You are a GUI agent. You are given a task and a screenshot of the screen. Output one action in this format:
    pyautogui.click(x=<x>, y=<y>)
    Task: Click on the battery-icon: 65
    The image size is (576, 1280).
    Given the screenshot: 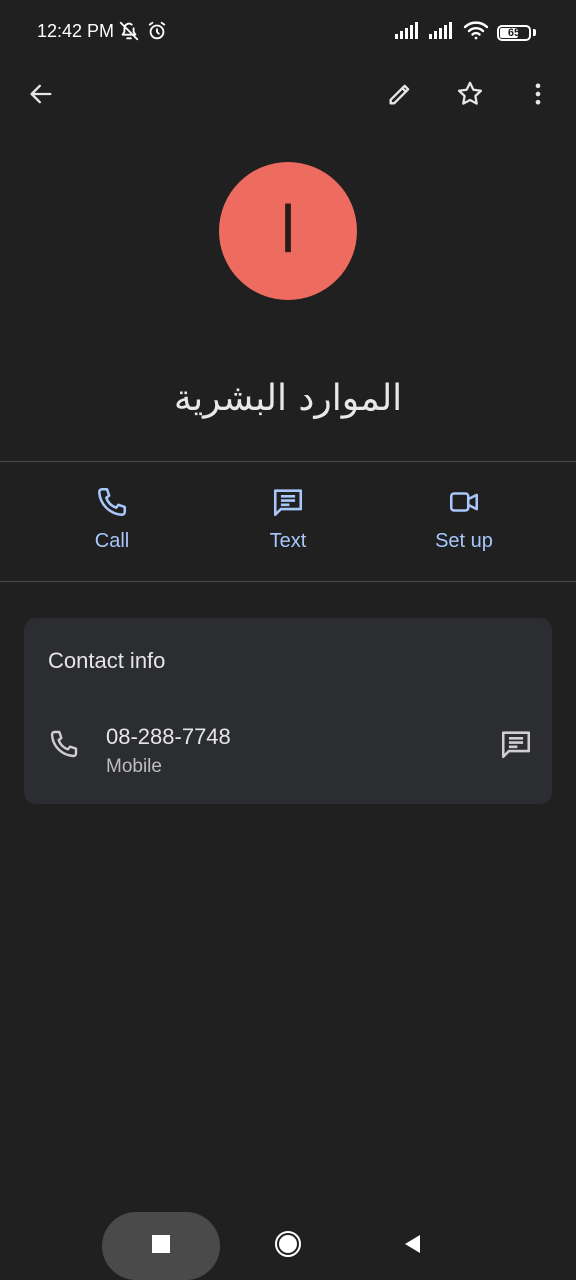 What is the action you would take?
    pyautogui.click(x=514, y=32)
    